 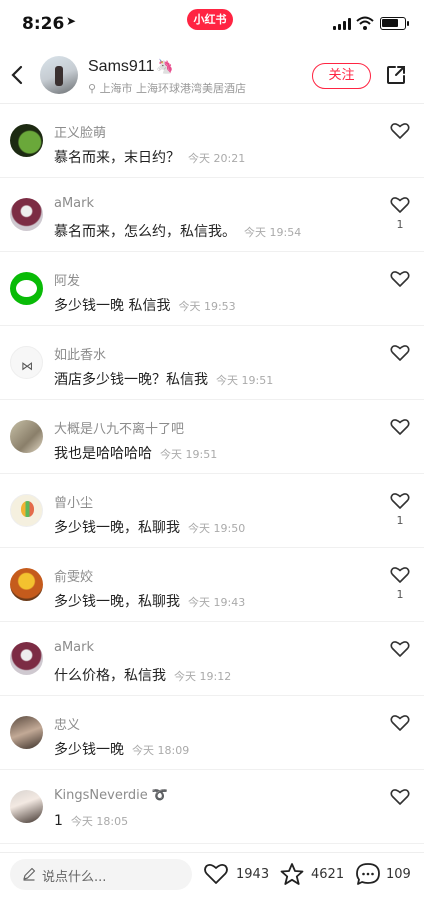 What do you see at coordinates (59, 75) in the screenshot?
I see `author-avatar` at bounding box center [59, 75].